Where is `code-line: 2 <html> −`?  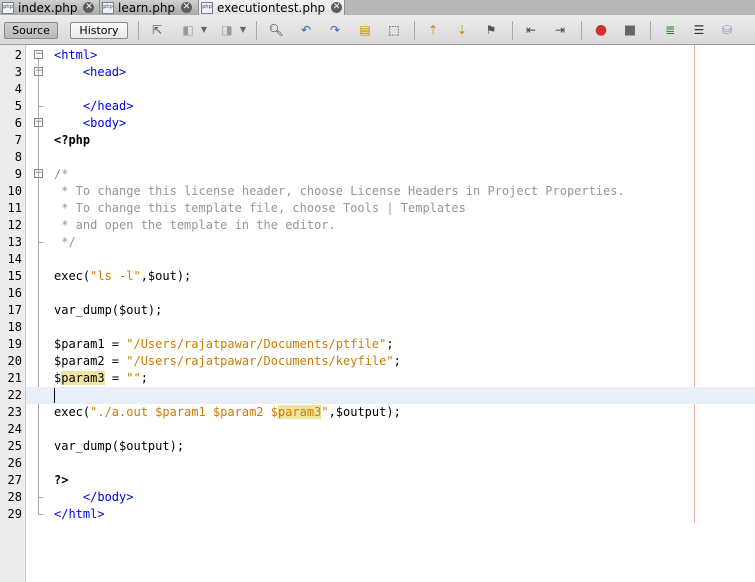 code-line: 2 <html> − is located at coordinates (377, 55).